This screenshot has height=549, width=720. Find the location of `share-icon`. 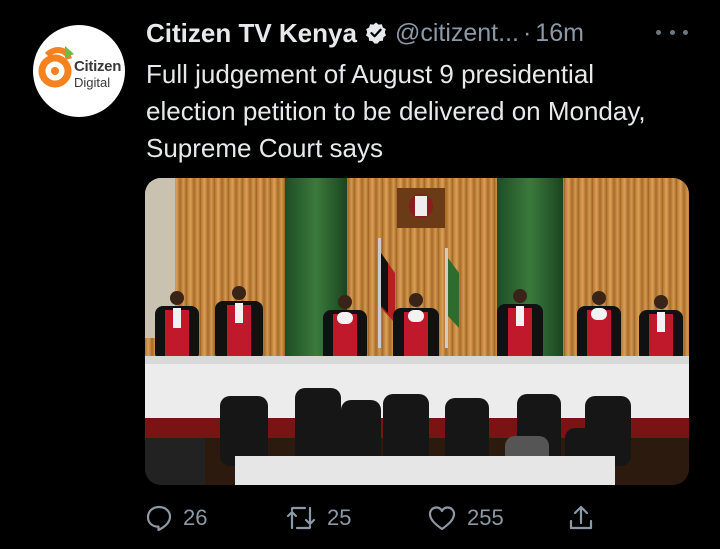

share-icon is located at coordinates (581, 518).